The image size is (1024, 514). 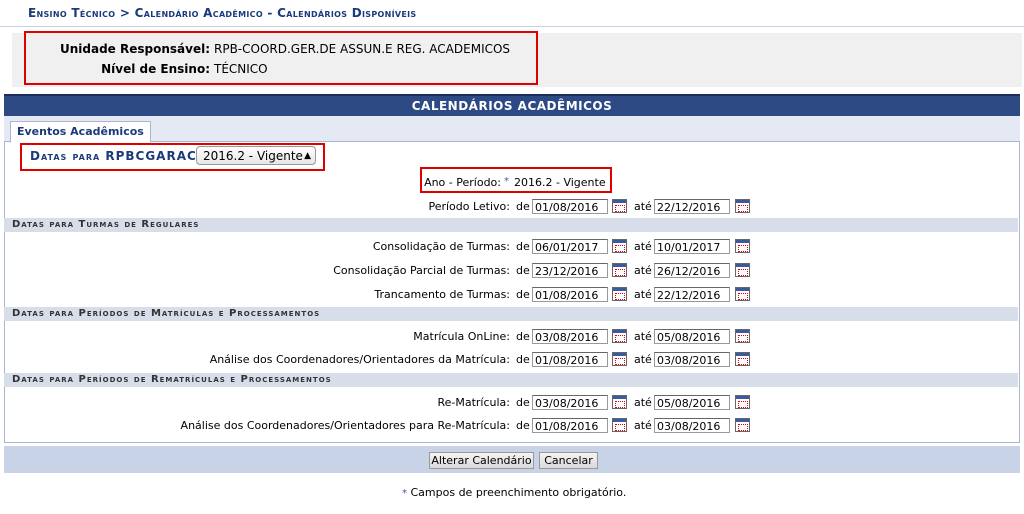 I want to click on rematricula-label: Re-Matrícula:, so click(x=473, y=402).